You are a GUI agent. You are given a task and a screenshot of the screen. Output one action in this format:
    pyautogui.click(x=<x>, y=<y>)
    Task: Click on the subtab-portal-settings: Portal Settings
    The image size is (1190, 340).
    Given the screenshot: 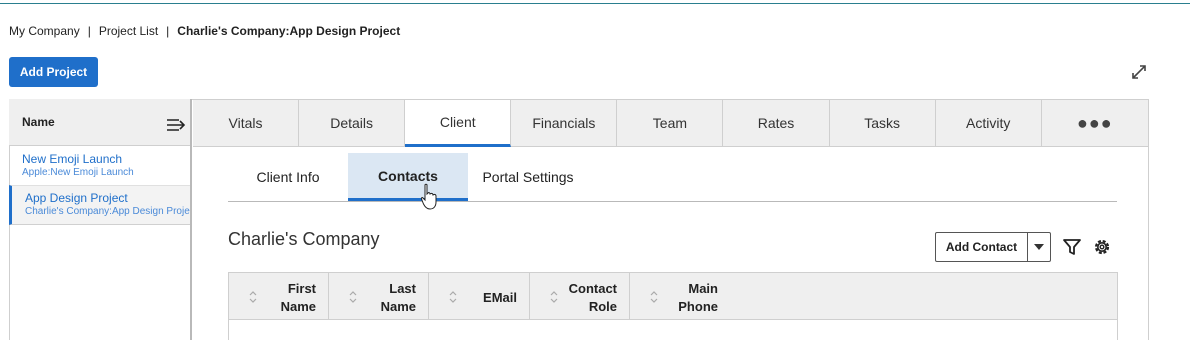 What is the action you would take?
    pyautogui.click(x=528, y=177)
    